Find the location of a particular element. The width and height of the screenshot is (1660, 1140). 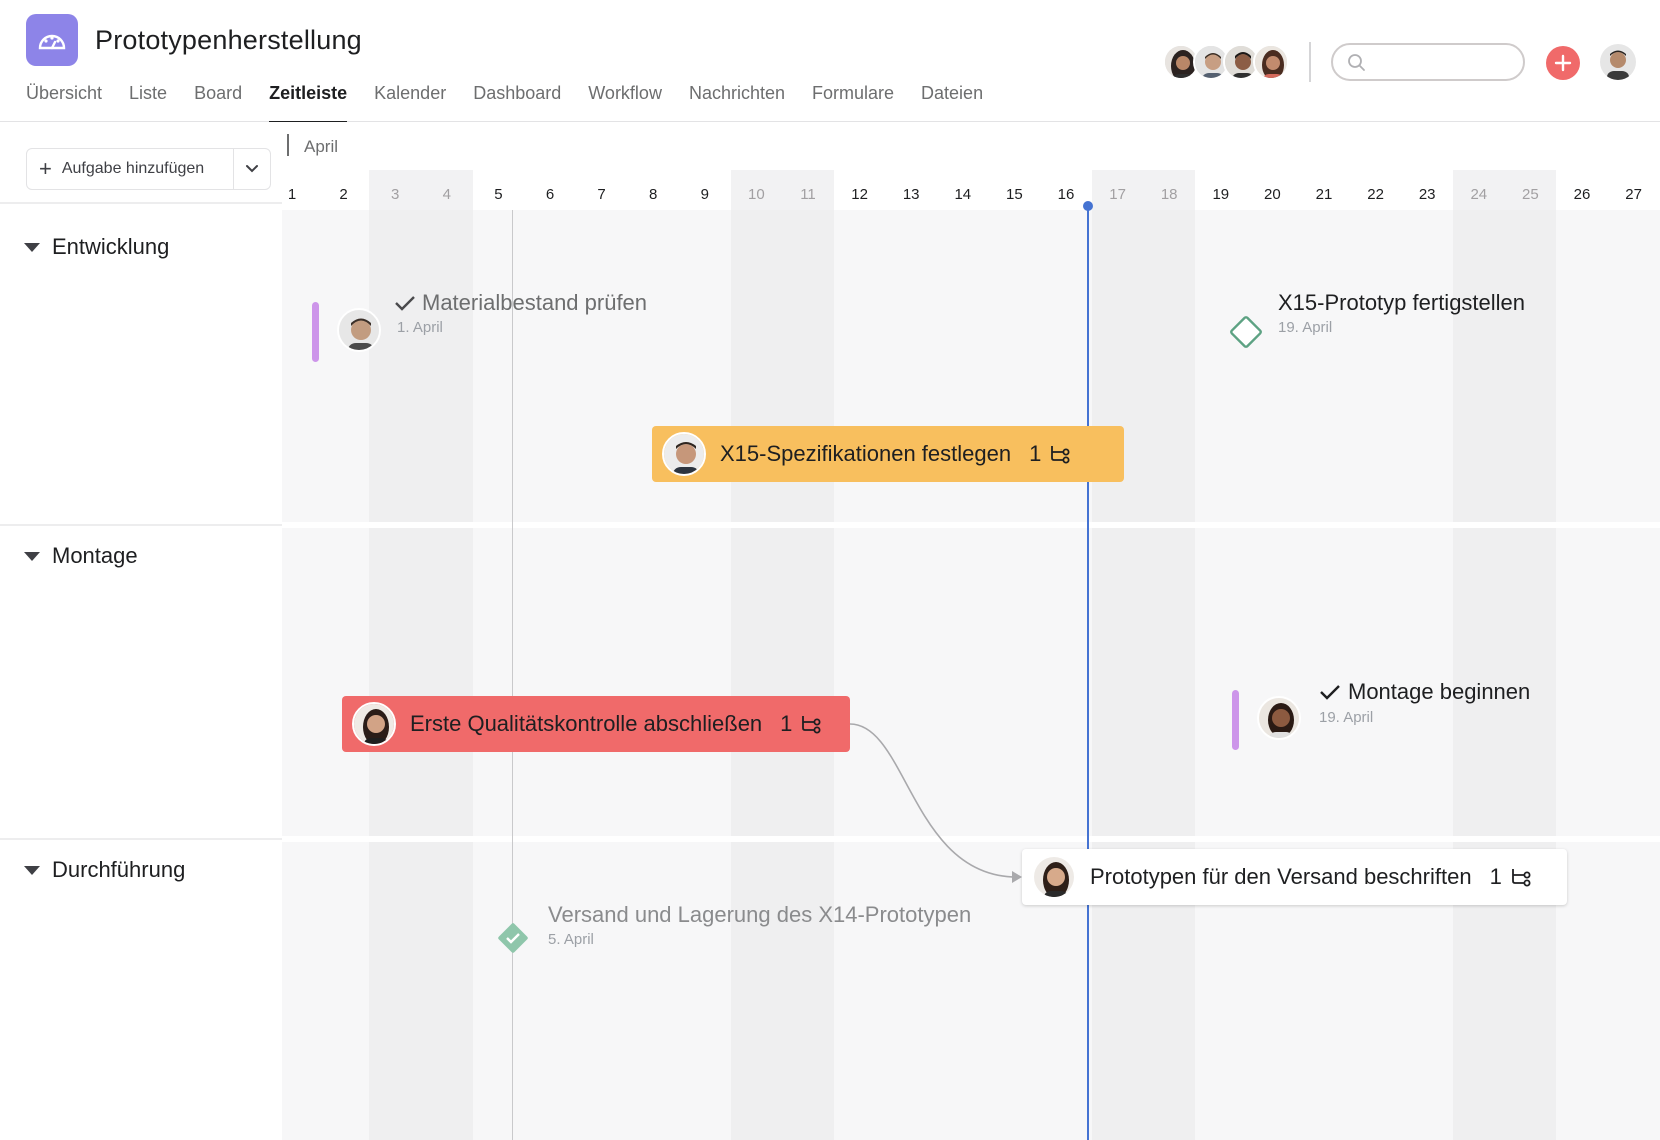

milestone-diamond-icon is located at coordinates (1246, 332).